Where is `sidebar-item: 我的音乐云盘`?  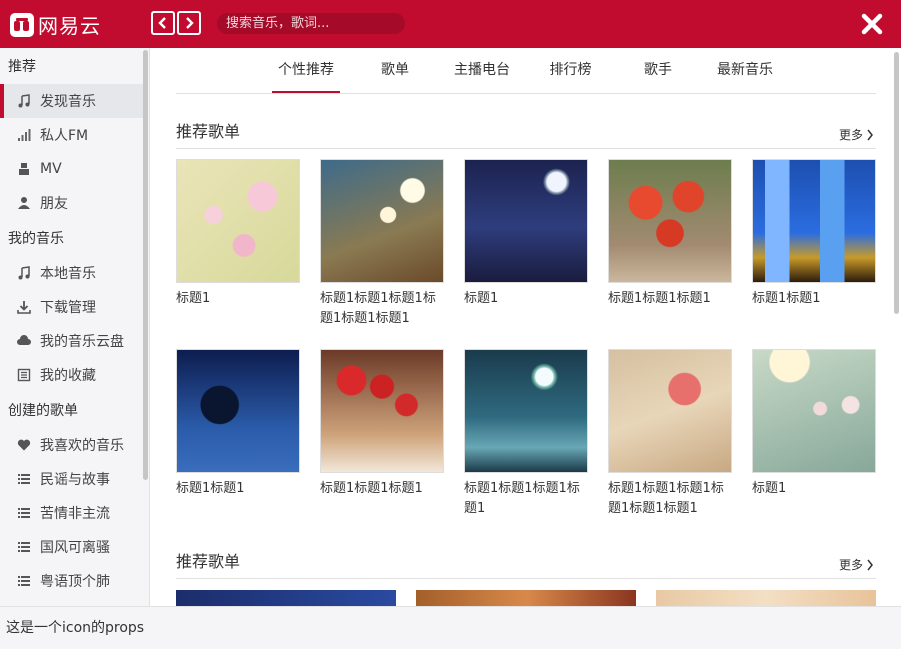 sidebar-item: 我的音乐云盘 is located at coordinates (71, 341).